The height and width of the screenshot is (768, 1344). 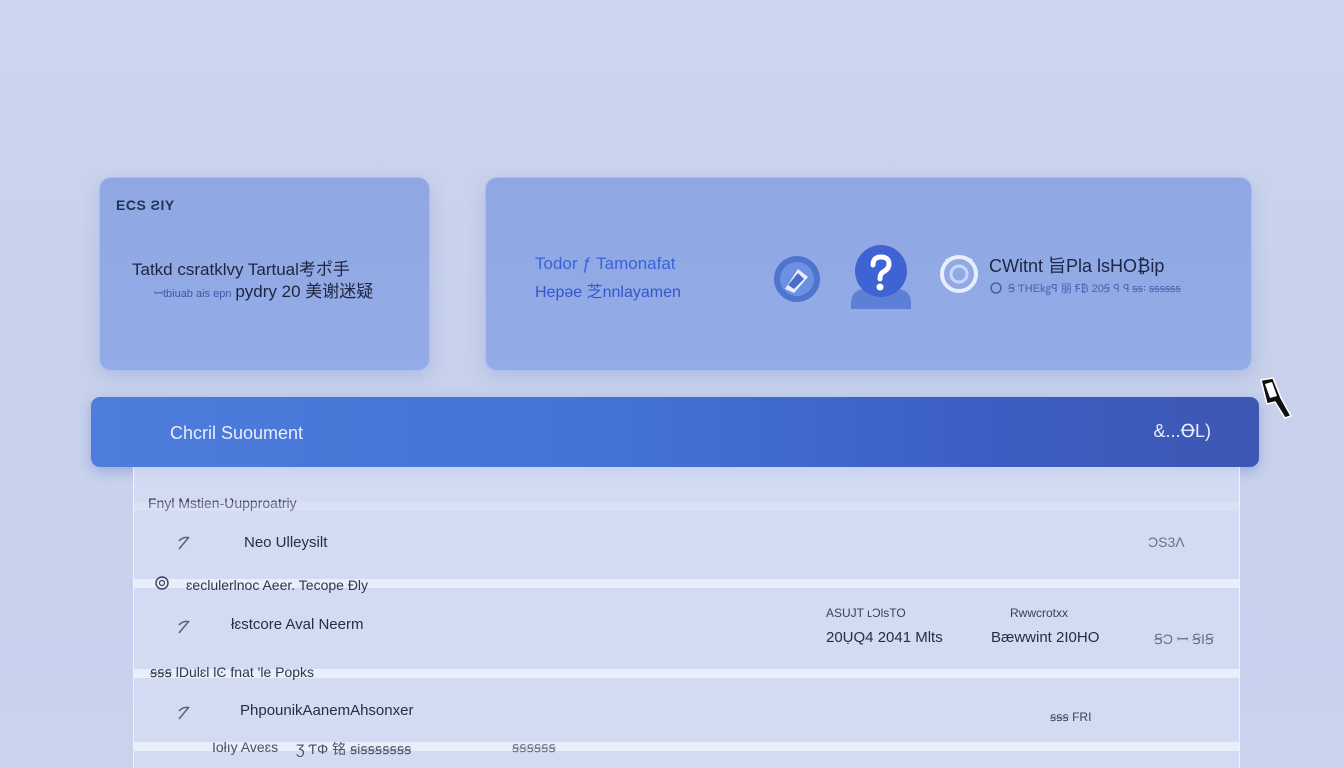 What do you see at coordinates (605, 264) in the screenshot?
I see `help-link-primary: Todor ƒ Tamonafat` at bounding box center [605, 264].